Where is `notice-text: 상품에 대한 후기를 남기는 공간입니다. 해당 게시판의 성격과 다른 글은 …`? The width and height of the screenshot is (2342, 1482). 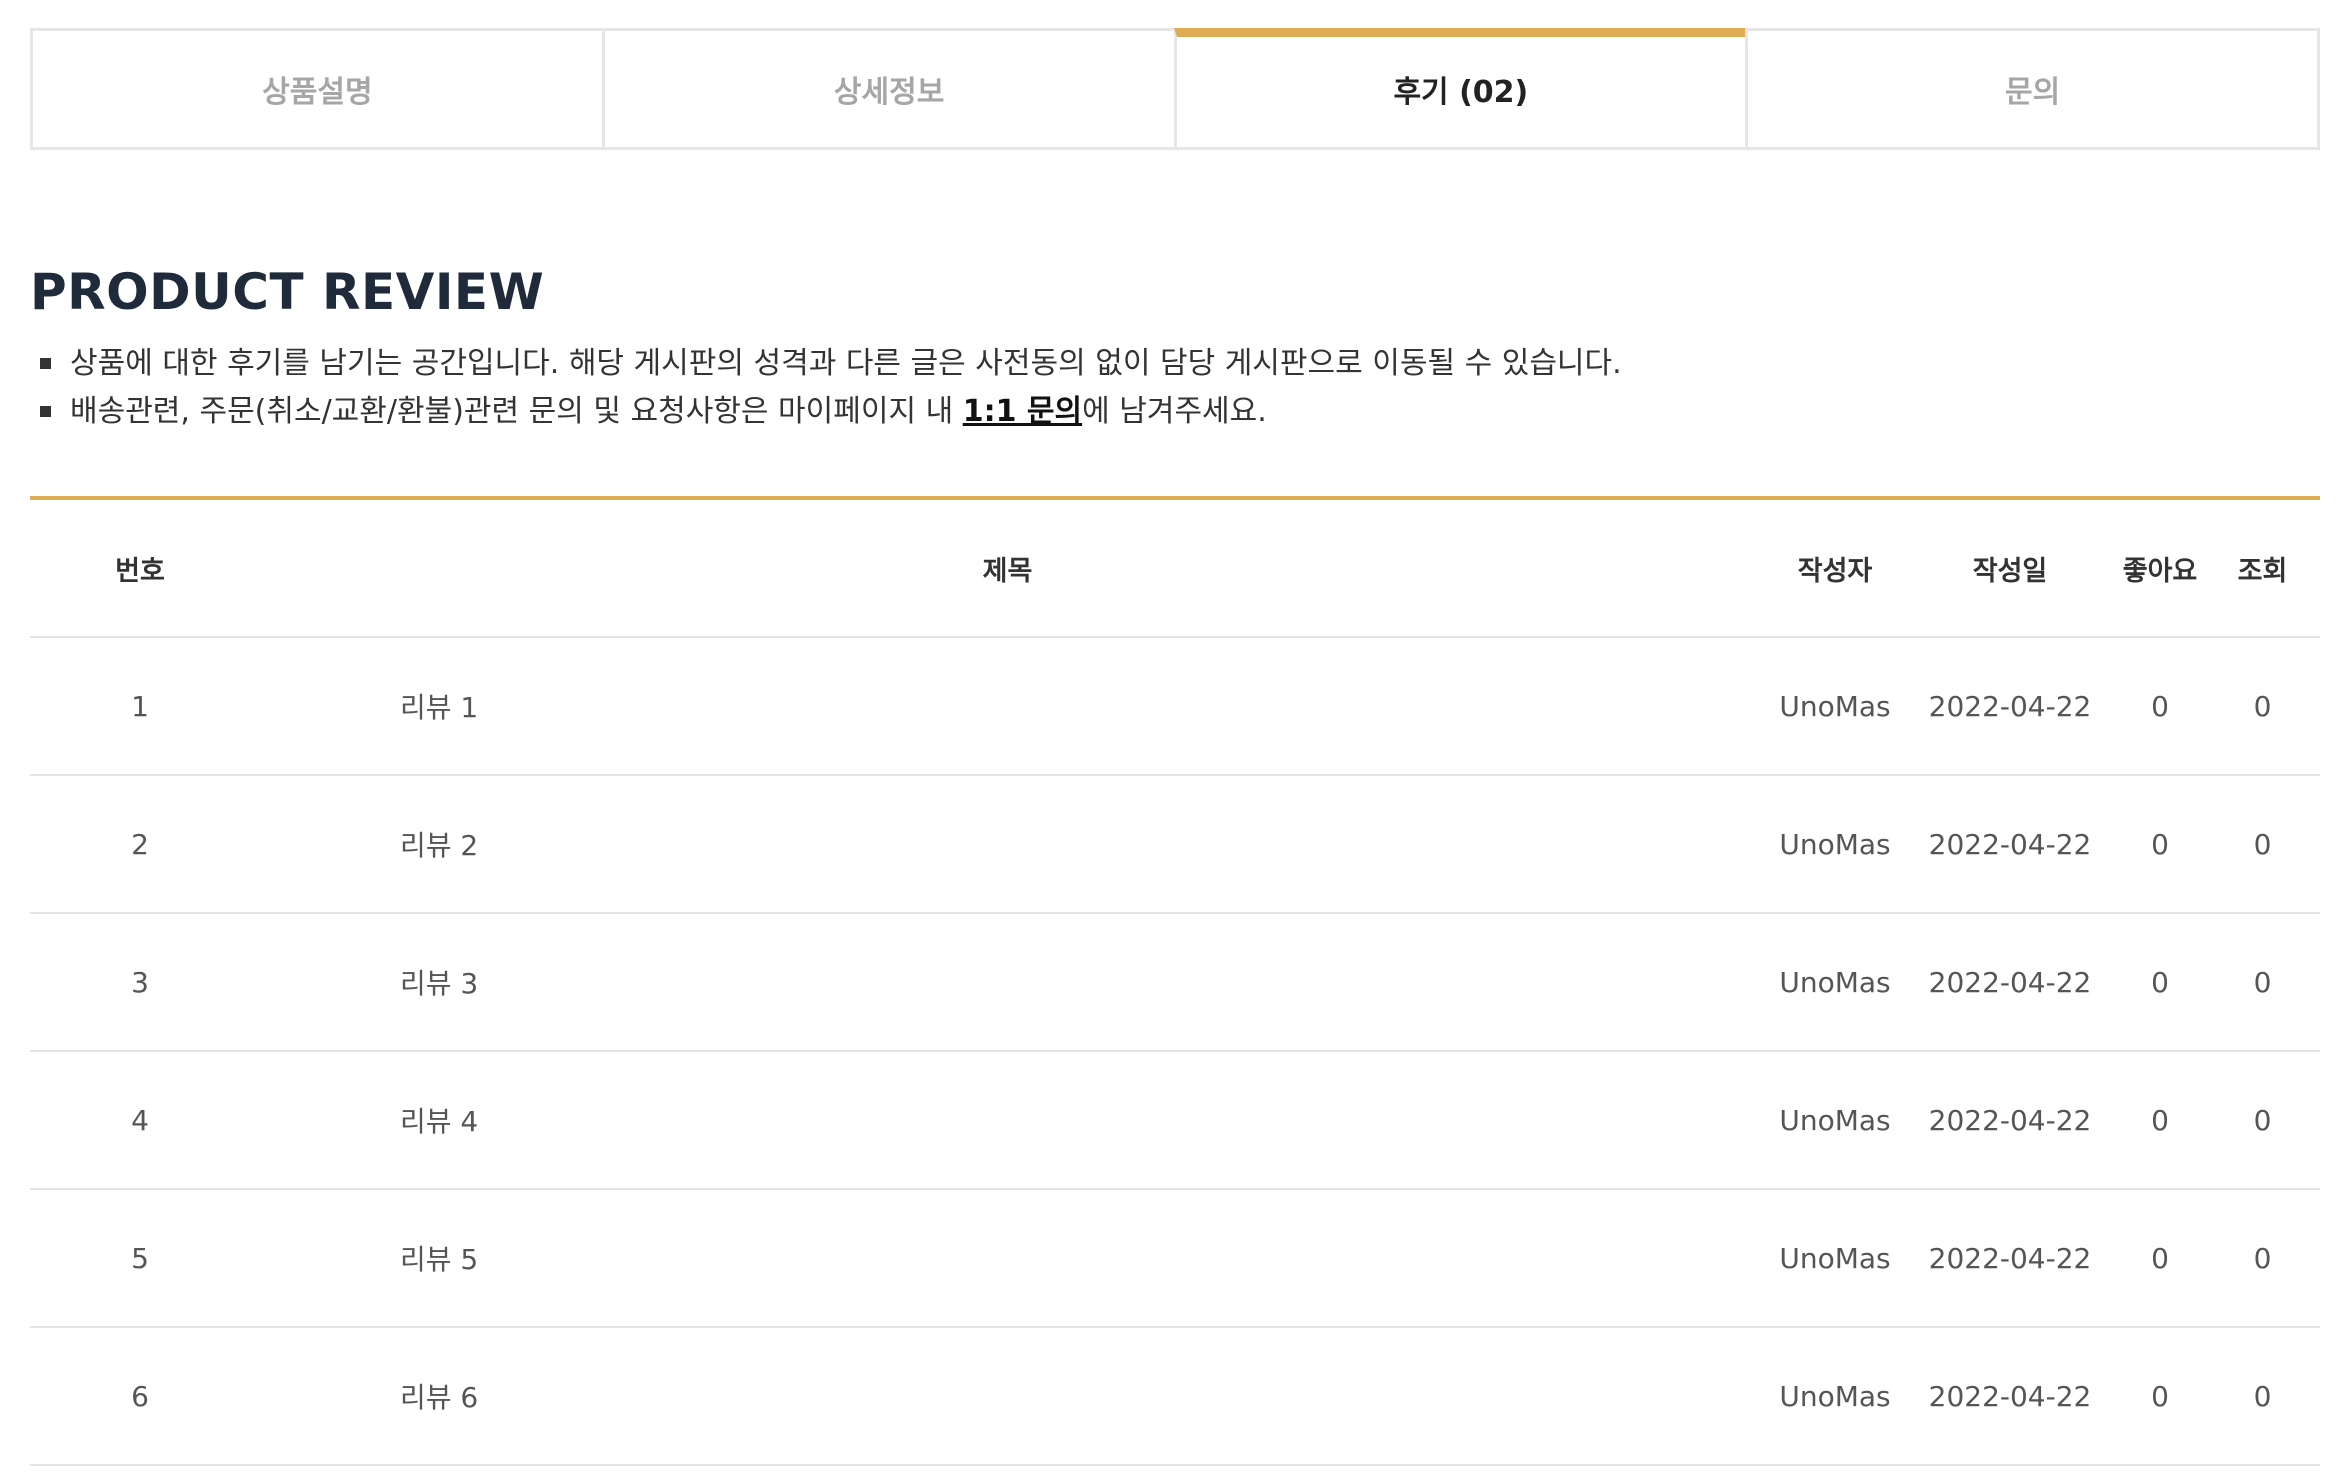 notice-text: 상품에 대한 후기를 남기는 공간입니다. 해당 게시판의 성격과 다른 글은 … is located at coordinates (846, 363).